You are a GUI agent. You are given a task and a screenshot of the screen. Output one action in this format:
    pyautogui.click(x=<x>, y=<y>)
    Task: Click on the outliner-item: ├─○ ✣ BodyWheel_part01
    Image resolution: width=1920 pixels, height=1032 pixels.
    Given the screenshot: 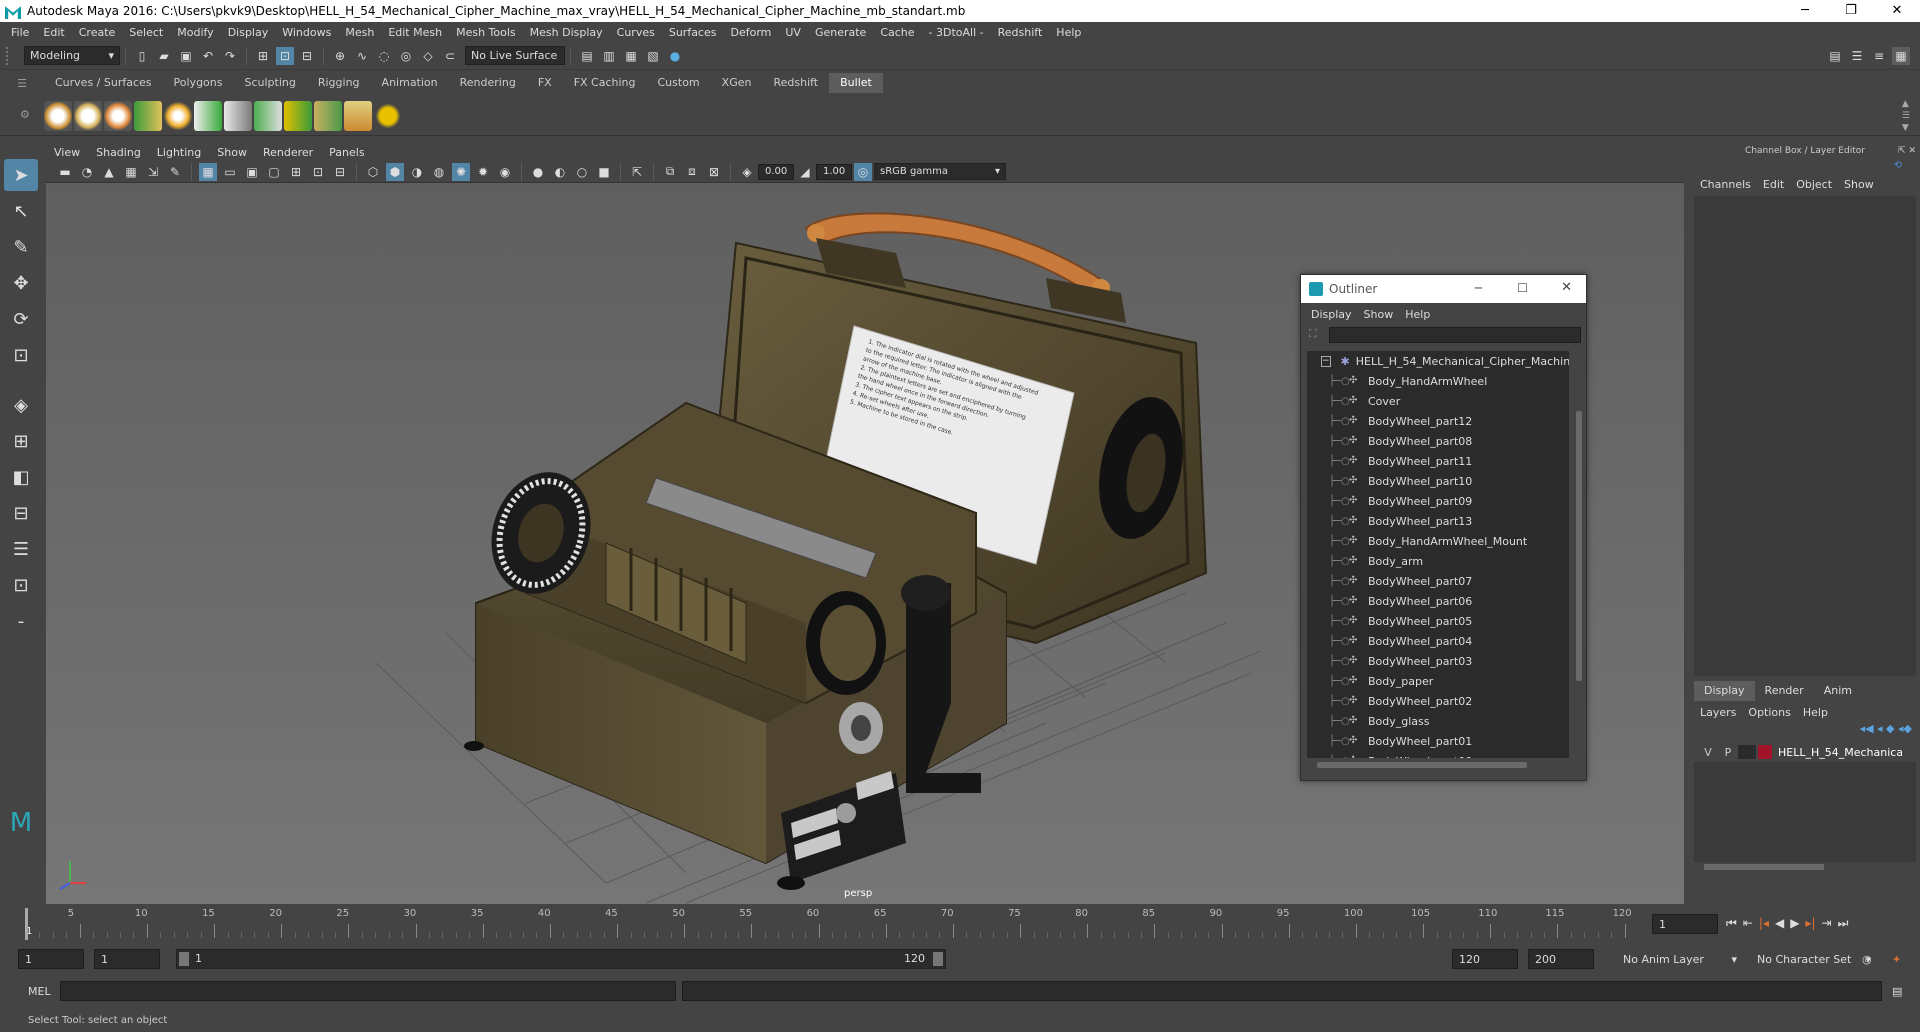 What is the action you would take?
    pyautogui.click(x=1438, y=741)
    